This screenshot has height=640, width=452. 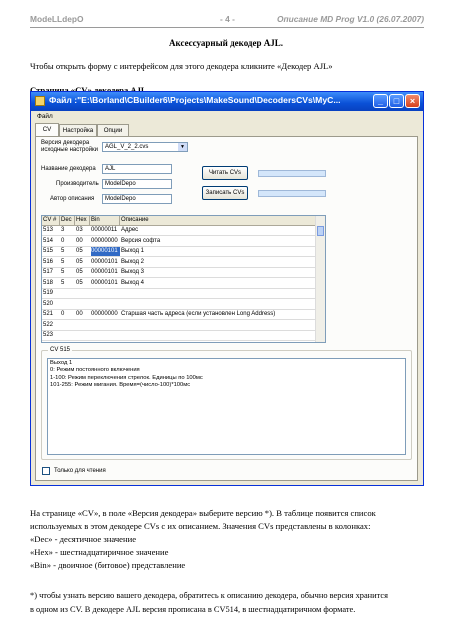 What do you see at coordinates (51, 283) in the screenshot?
I see `cell-cv: 518` at bounding box center [51, 283].